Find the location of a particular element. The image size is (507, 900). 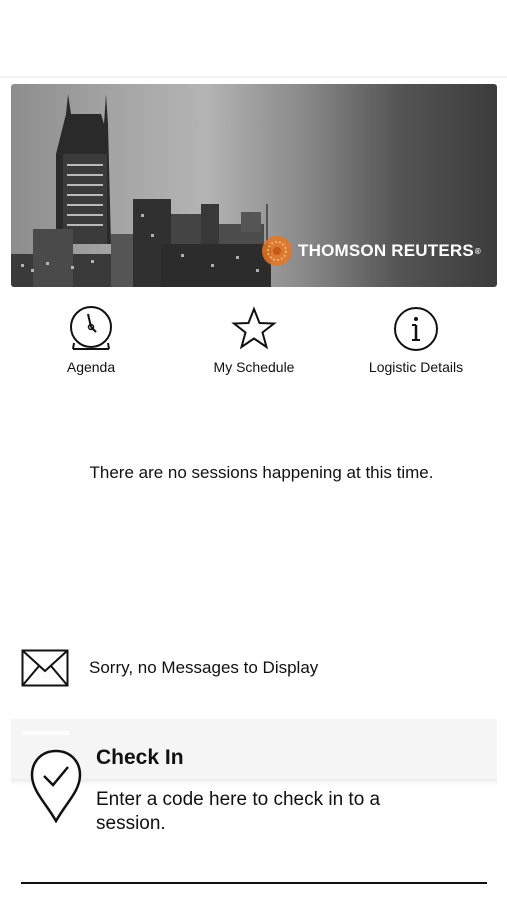

check-in-title: Check In is located at coordinates (140, 757).